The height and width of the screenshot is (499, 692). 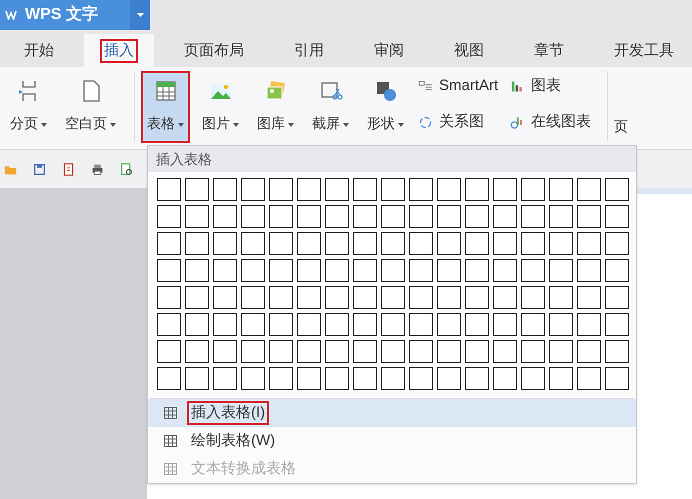 What do you see at coordinates (425, 122) in the screenshot?
I see `cycle-diagram-icon` at bounding box center [425, 122].